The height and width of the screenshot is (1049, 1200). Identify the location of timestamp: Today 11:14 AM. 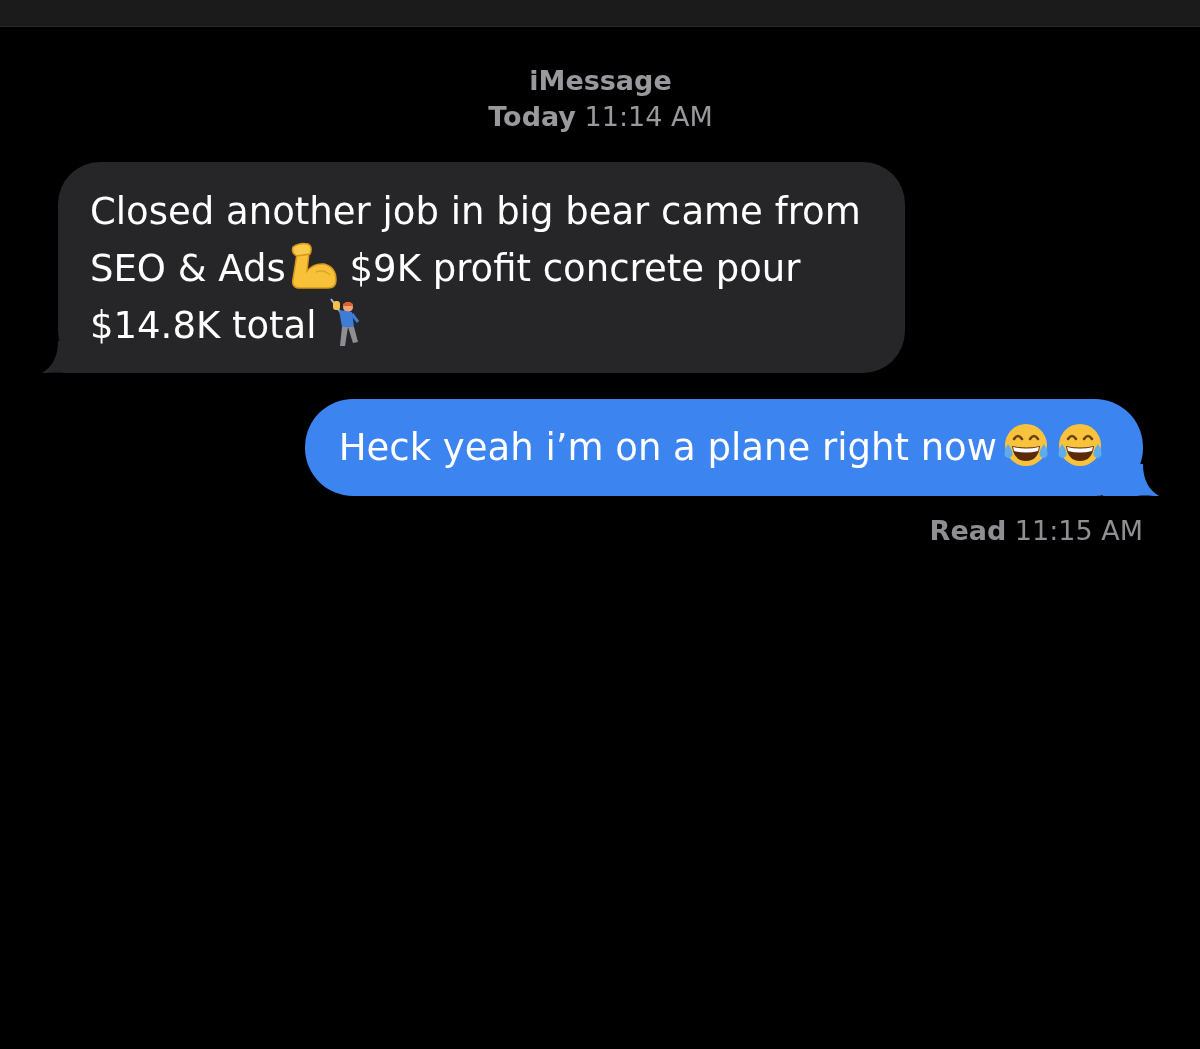
(600, 117).